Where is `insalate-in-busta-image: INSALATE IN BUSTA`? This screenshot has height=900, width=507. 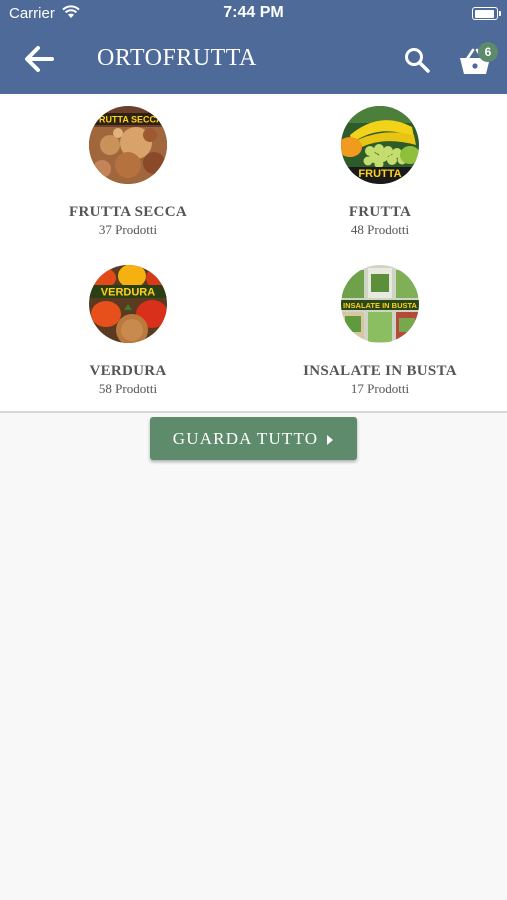
insalate-in-busta-image: INSALATE IN BUSTA is located at coordinates (380, 304).